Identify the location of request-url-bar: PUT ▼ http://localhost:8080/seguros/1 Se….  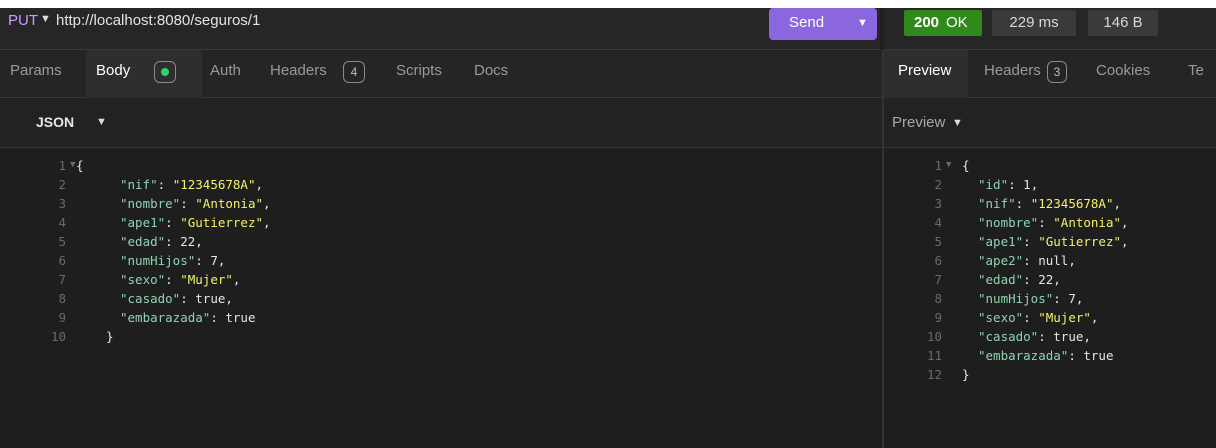
(440, 29).